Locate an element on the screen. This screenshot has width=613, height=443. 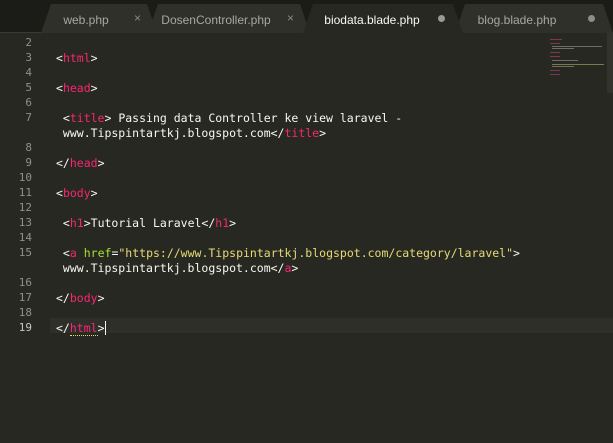
code-line: </html> is located at coordinates (81, 328).